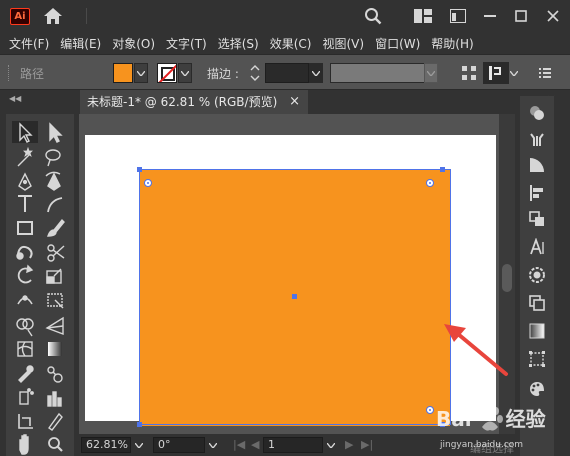  I want to click on close-icon, so click(553, 16).